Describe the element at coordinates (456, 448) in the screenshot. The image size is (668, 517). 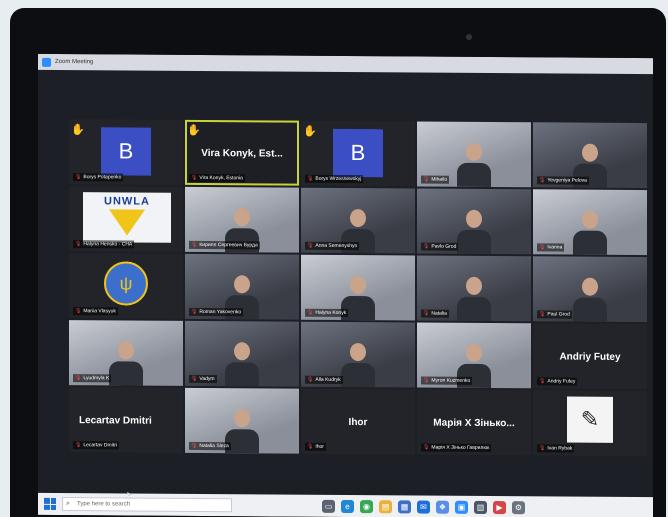
I see `participant-name-label: 🎙 Марія Х Зінько Гаврилюк` at that location.